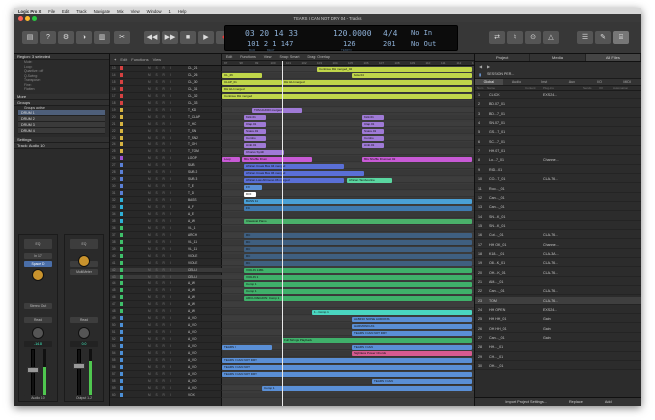 Image resolution: width=655 pixels, height=420 pixels. Describe the element at coordinates (61, 131) in the screenshot. I see `group-item: DRUM 4` at that location.